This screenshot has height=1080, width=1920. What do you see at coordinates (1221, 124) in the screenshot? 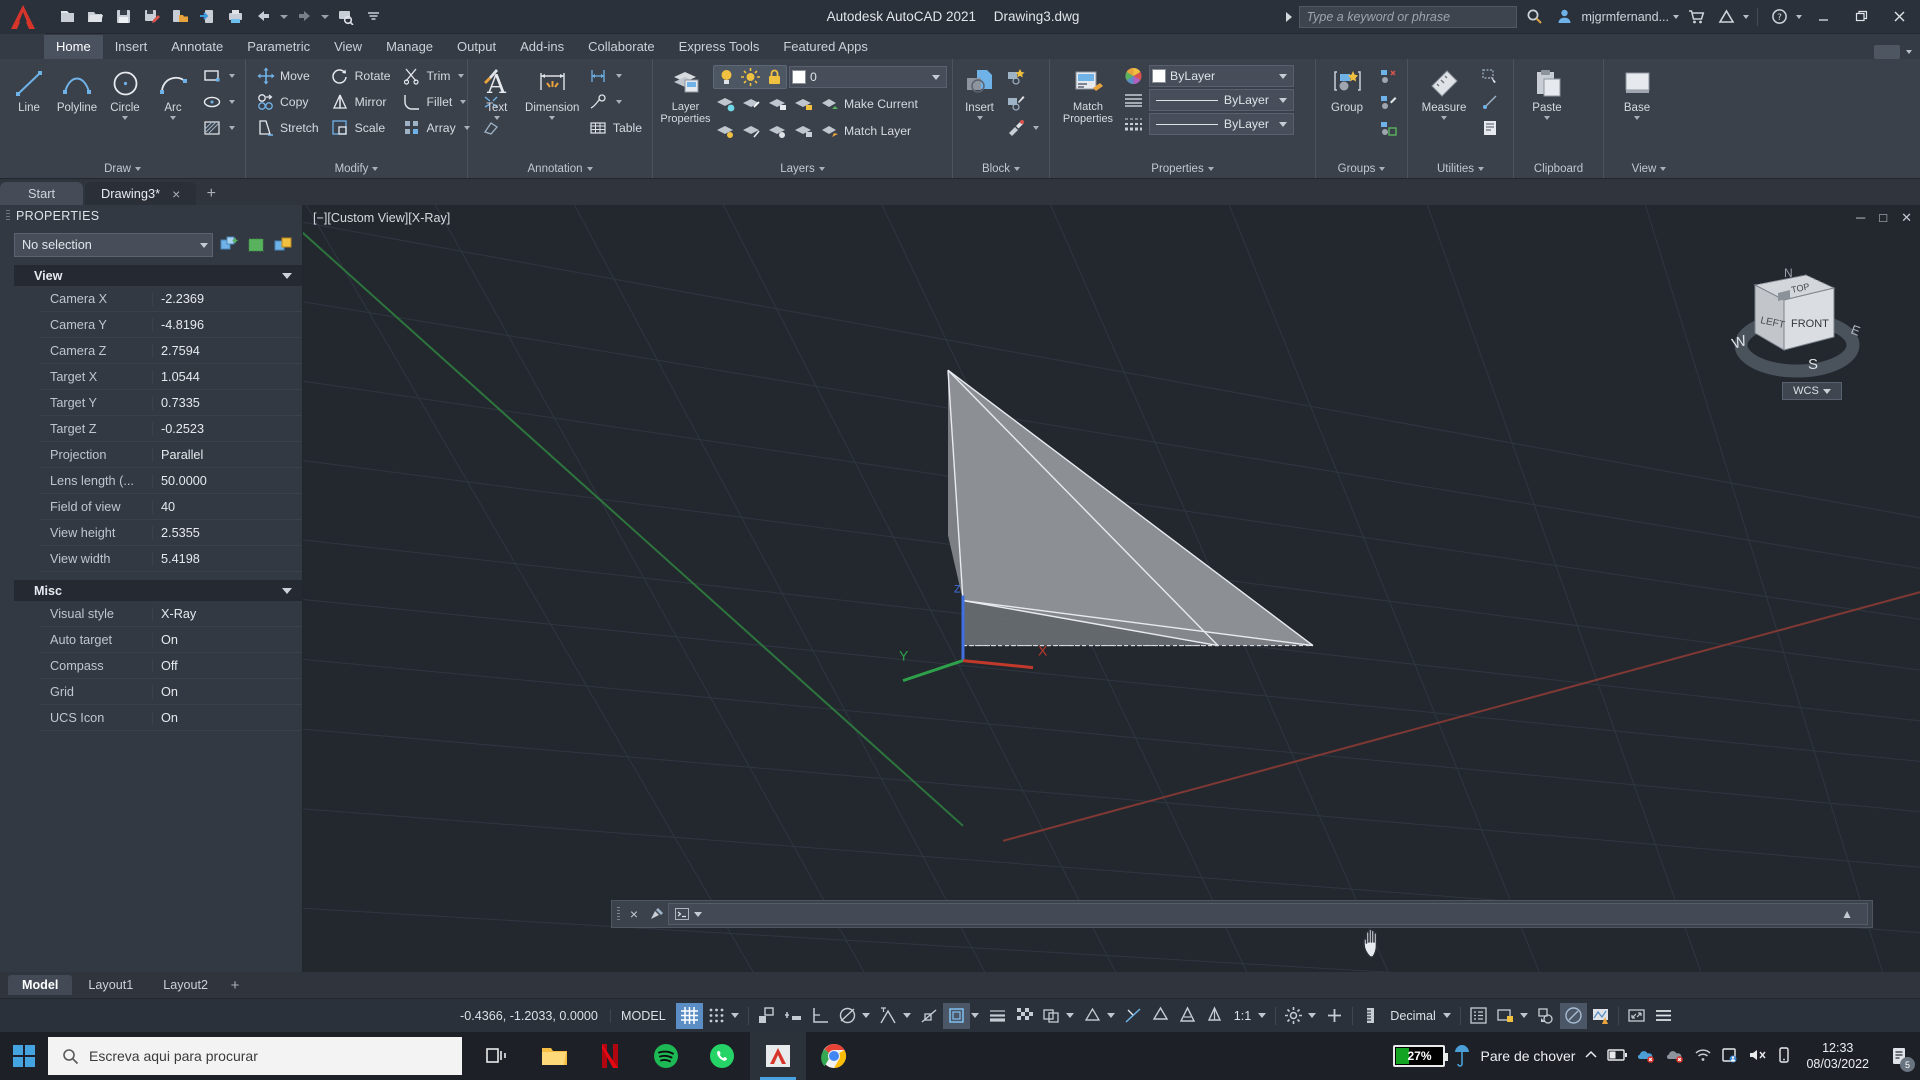
I see `lineweight-combo: ByLayer` at bounding box center [1221, 124].